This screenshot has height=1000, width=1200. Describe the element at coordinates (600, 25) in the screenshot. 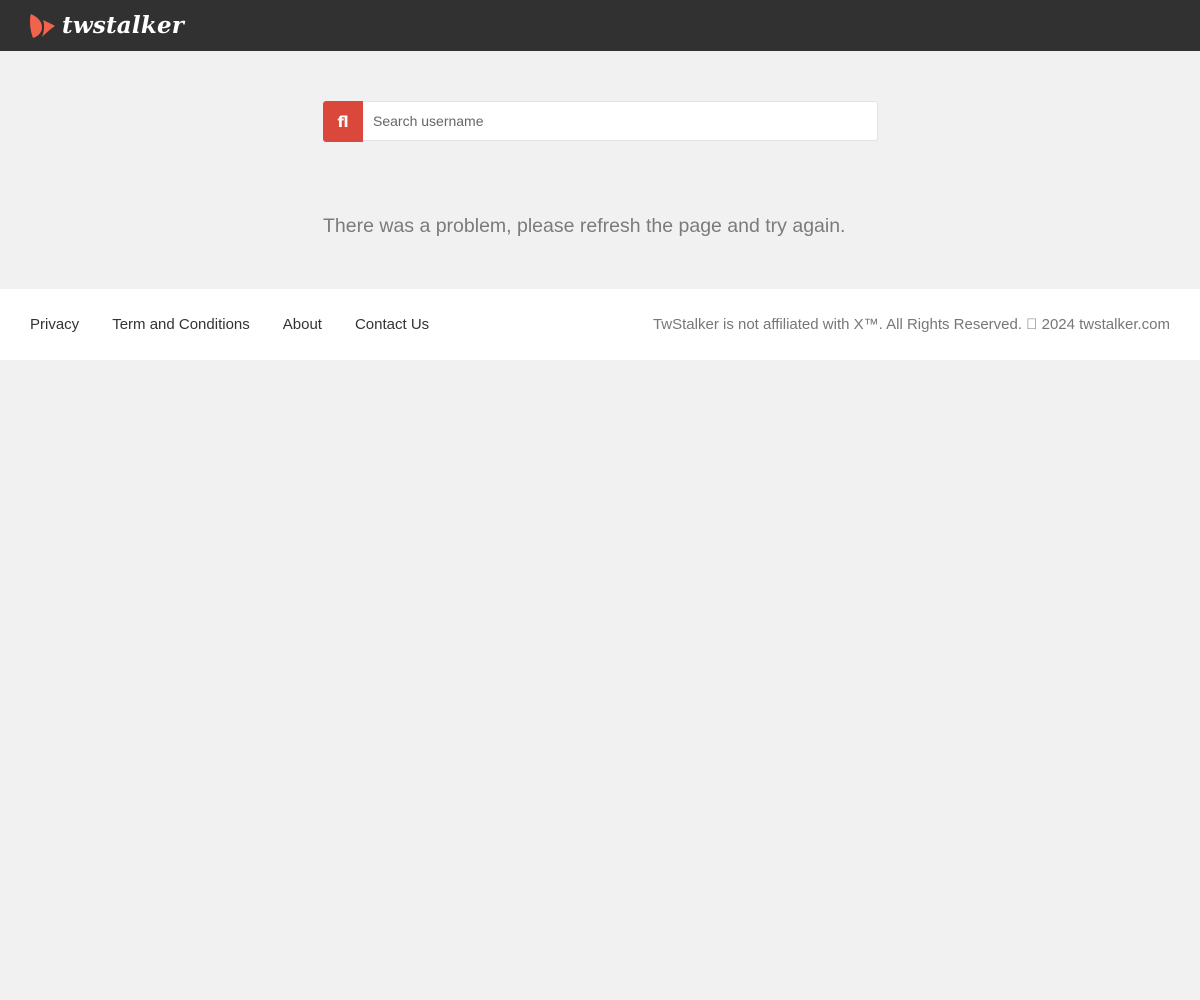

I see `top-navbar: twstalker` at that location.